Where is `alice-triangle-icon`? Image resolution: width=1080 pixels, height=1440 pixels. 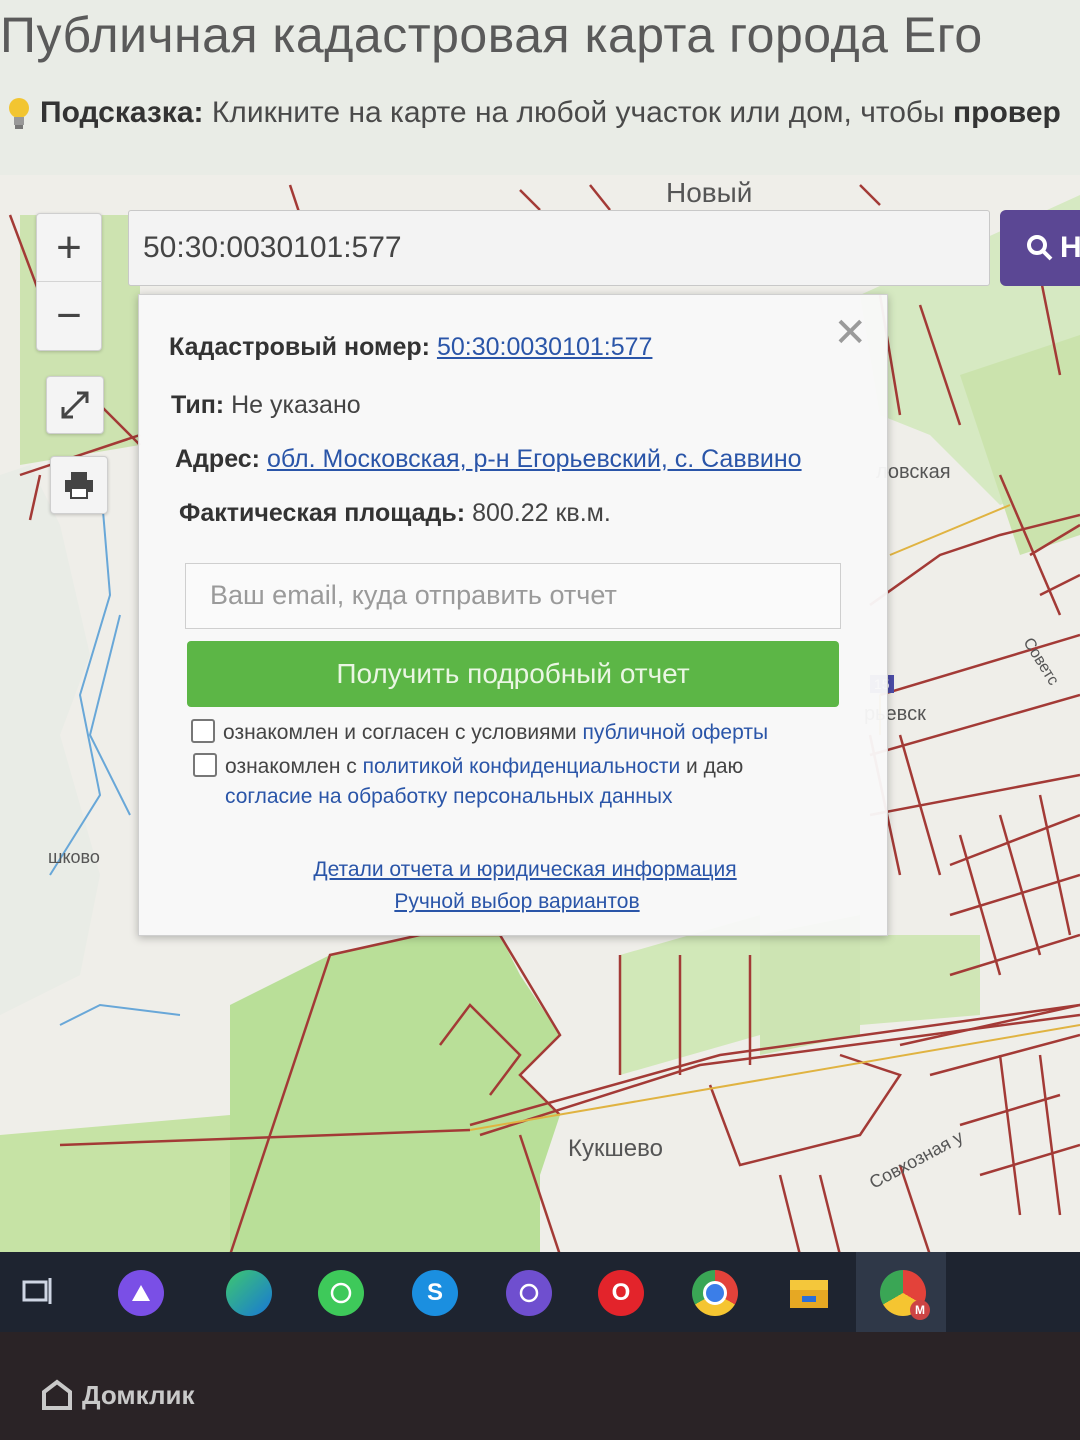 alice-triangle-icon is located at coordinates (141, 1293).